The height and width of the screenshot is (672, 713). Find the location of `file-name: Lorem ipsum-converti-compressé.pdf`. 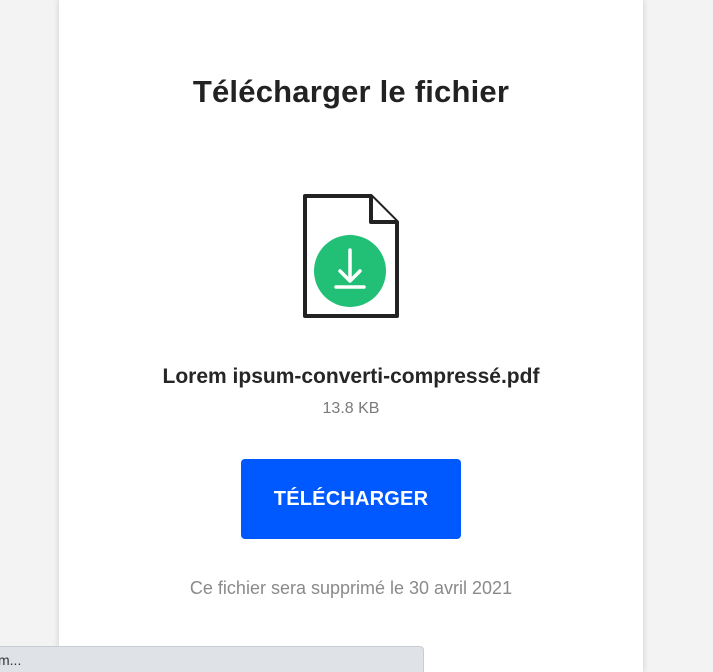

file-name: Lorem ipsum-converti-compressé.pdf is located at coordinates (351, 376).